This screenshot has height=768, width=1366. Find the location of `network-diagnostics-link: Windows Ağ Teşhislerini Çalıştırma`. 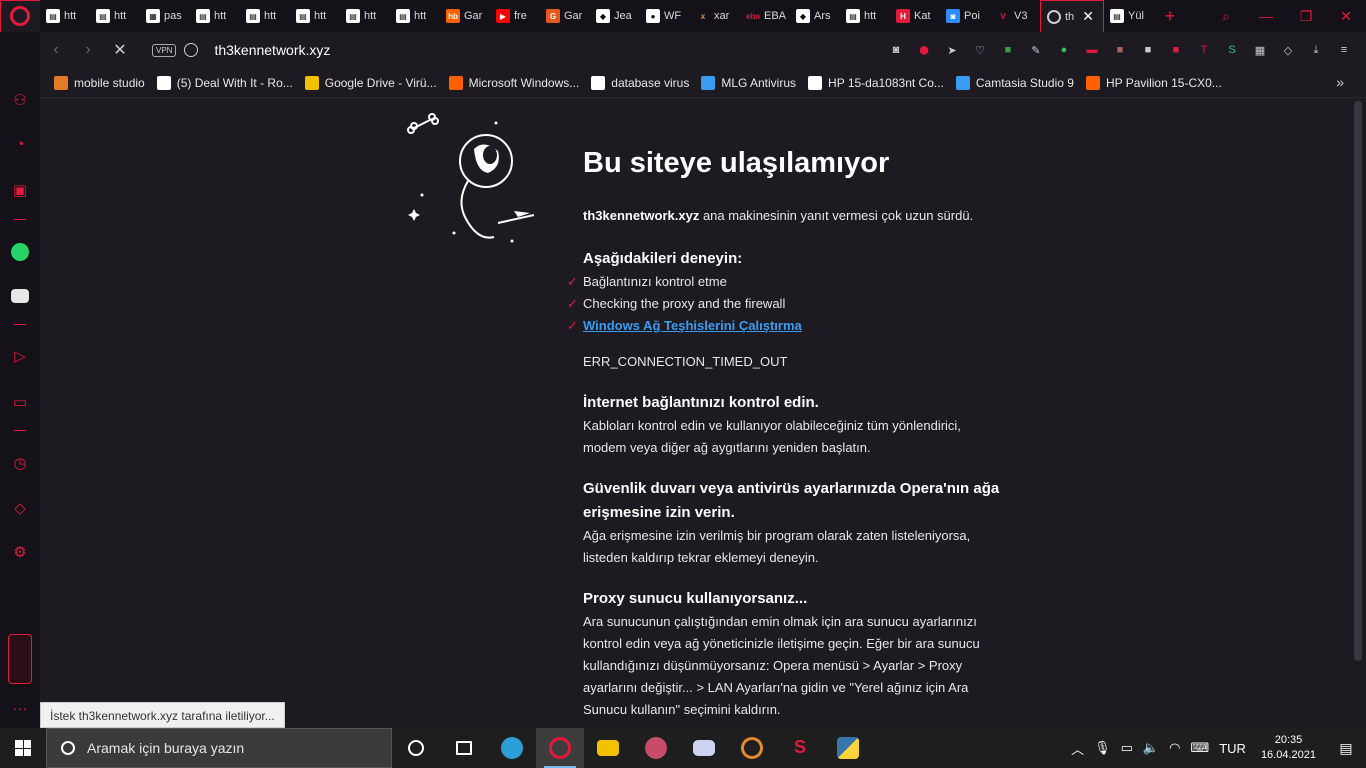

network-diagnostics-link: Windows Ağ Teşhislerini Çalıştırma is located at coordinates (692, 325).